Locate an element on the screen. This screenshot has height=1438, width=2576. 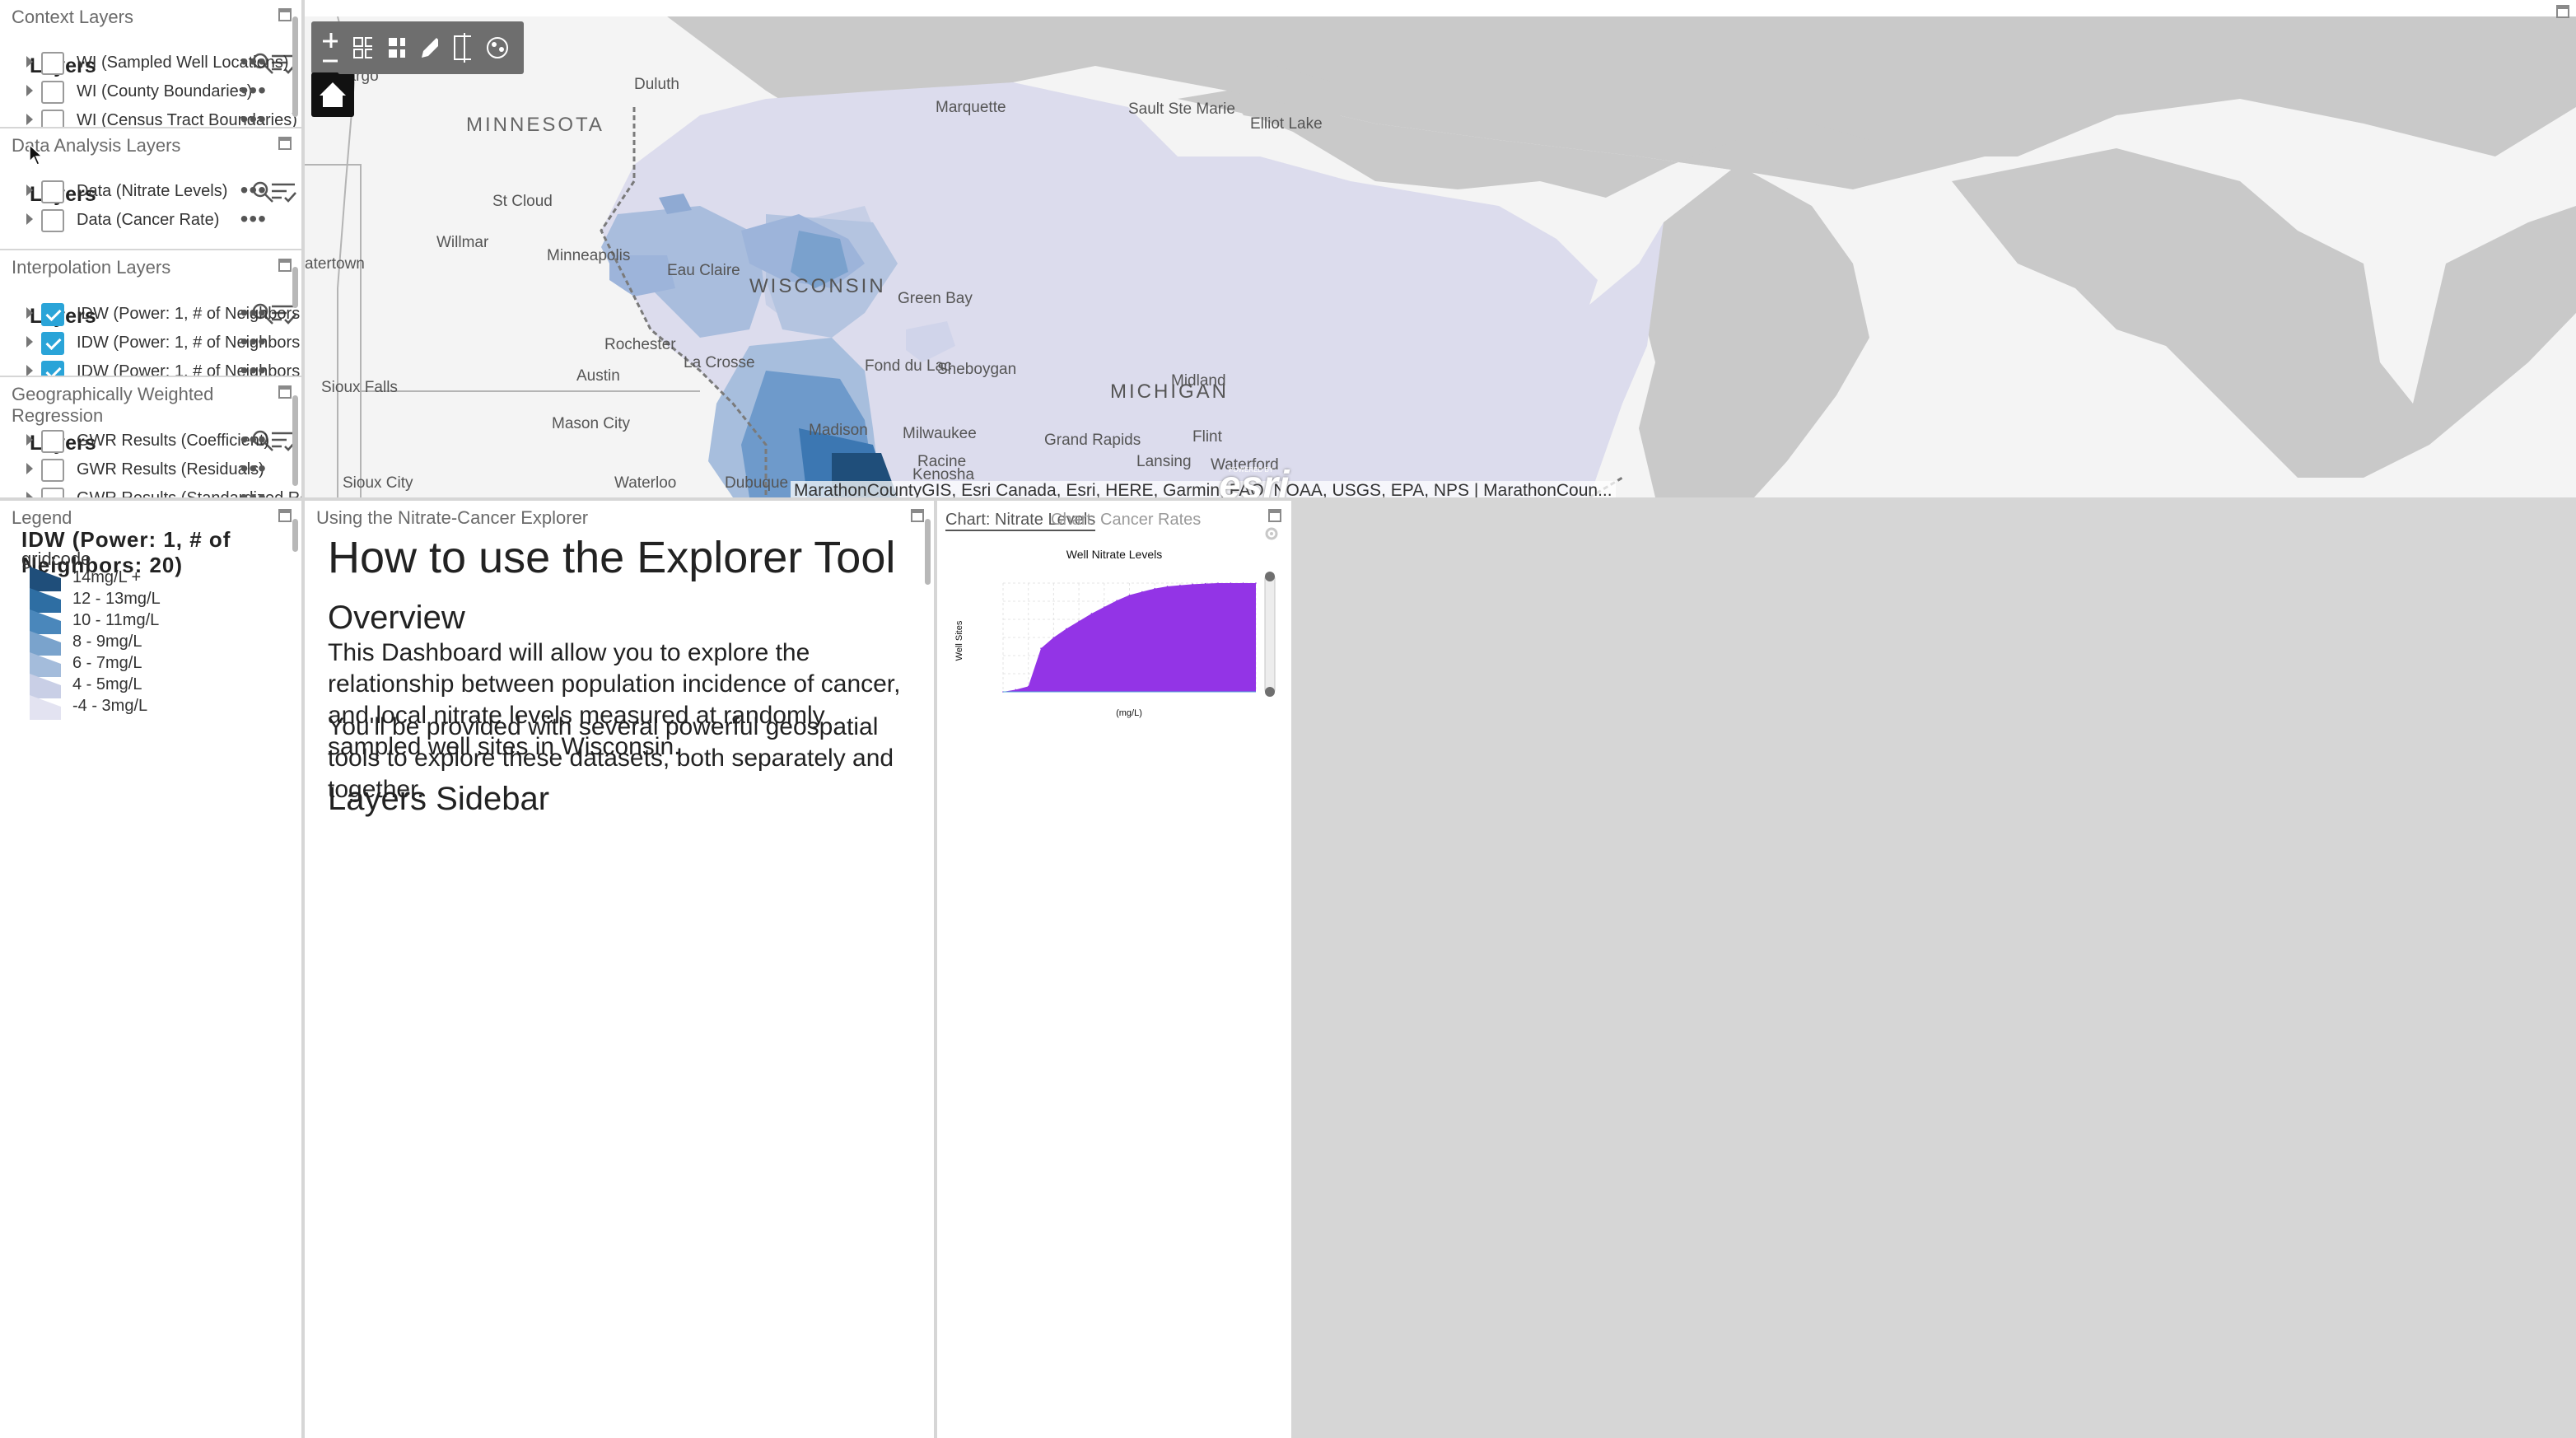
legend-label: 10 - 11mg/L is located at coordinates (116, 620).